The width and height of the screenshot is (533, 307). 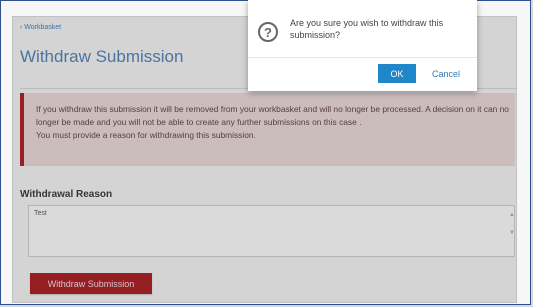 What do you see at coordinates (268, 32) in the screenshot?
I see `question-icon: ?` at bounding box center [268, 32].